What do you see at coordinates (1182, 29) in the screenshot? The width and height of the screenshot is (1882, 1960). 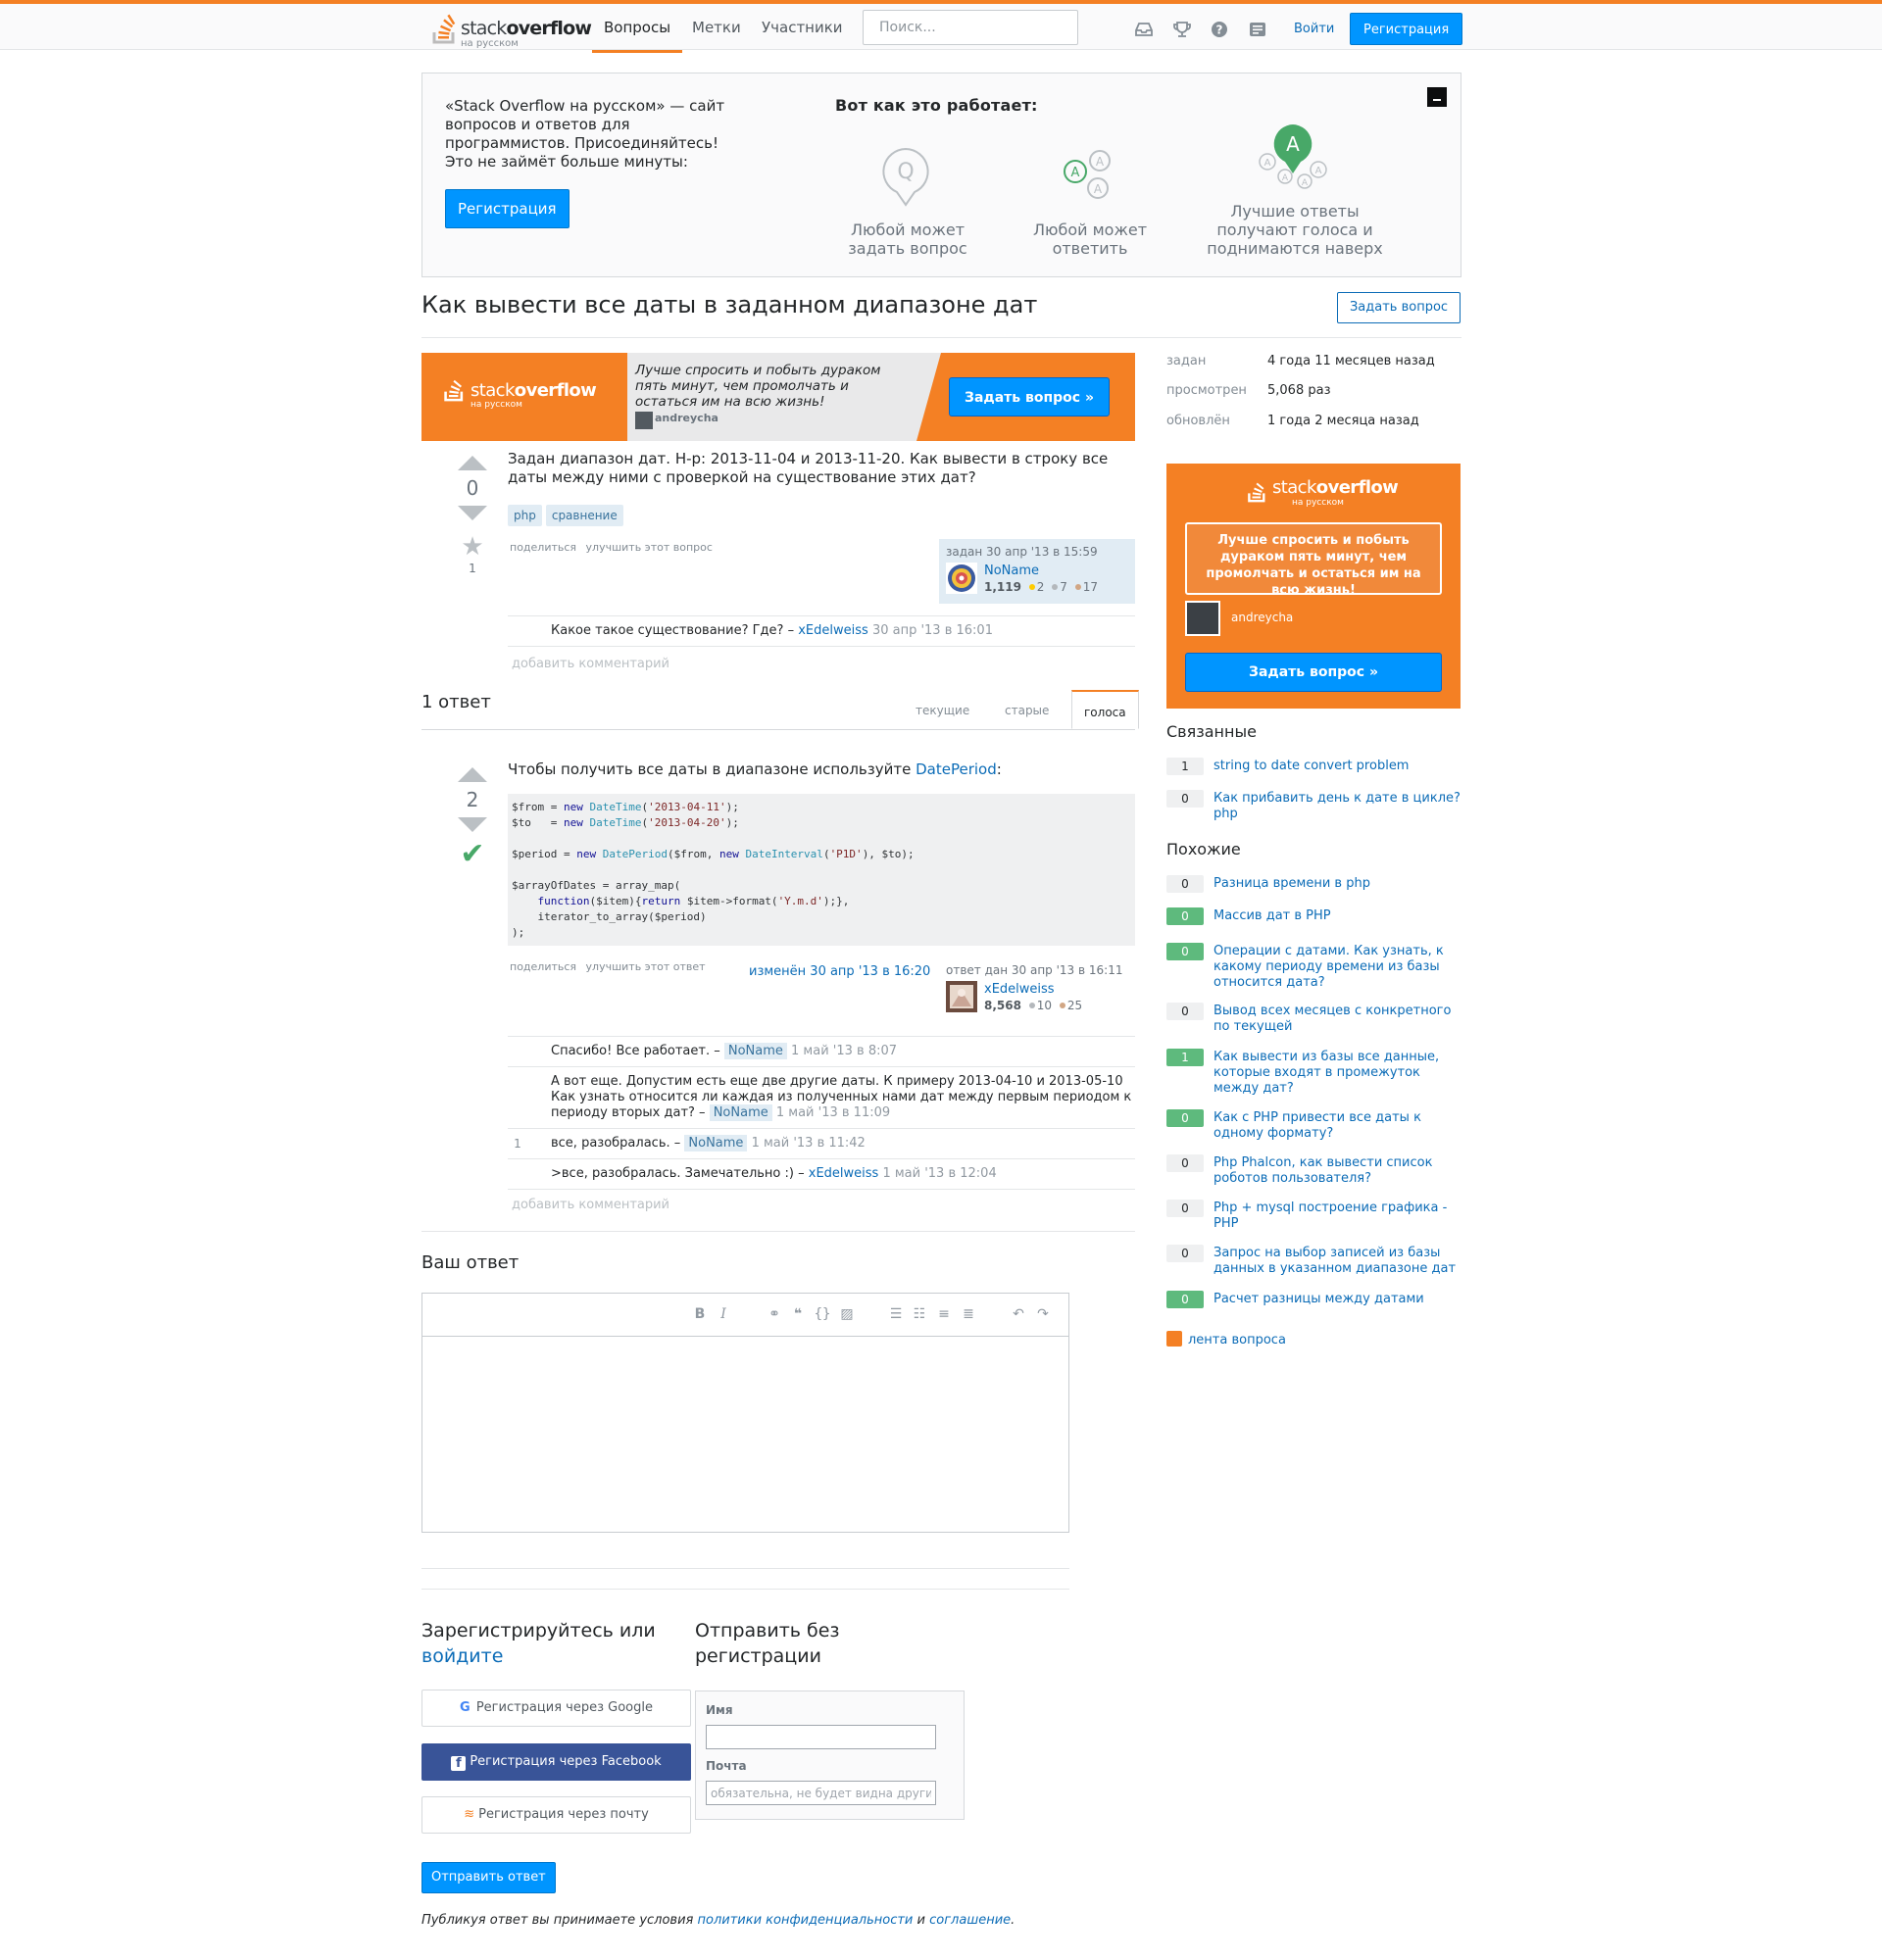 I see `trophy-icon` at bounding box center [1182, 29].